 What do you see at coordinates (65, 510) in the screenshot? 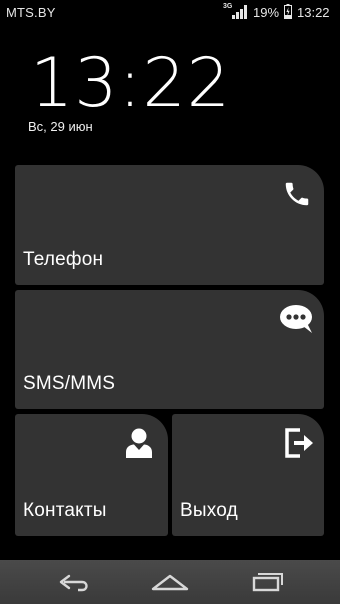
I see `contacts-tile-label: Контакты` at bounding box center [65, 510].